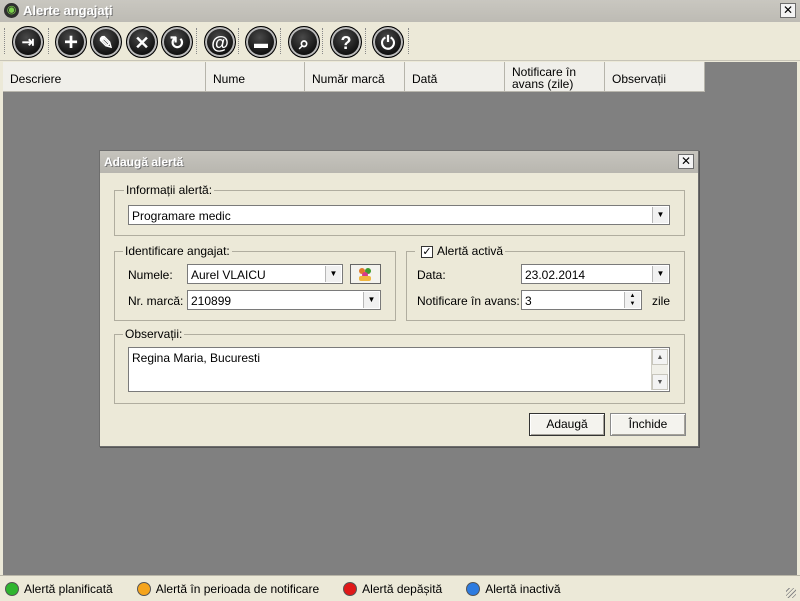  Describe the element at coordinates (791, 593) in the screenshot. I see `resize-grip-icon` at that location.